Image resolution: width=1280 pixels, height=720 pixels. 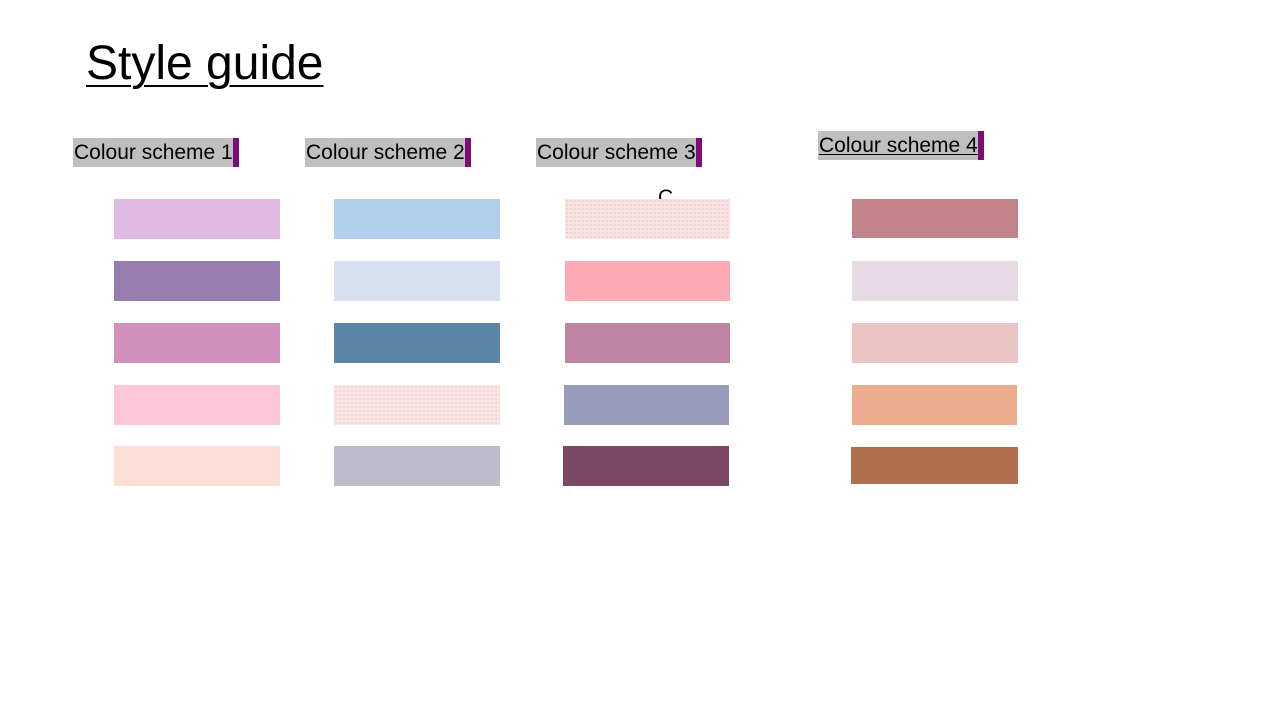 What do you see at coordinates (205, 63) in the screenshot?
I see `page-title: Style guide` at bounding box center [205, 63].